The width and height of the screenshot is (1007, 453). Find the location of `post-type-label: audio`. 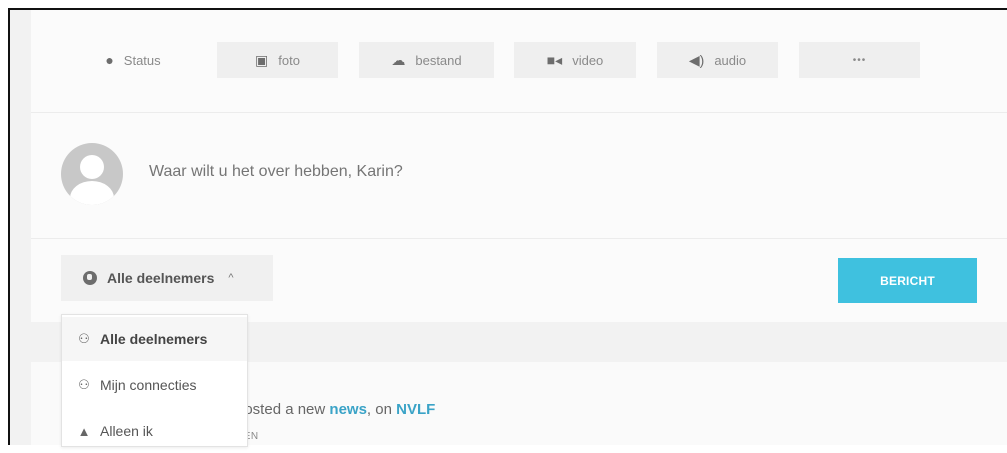

post-type-label: audio is located at coordinates (730, 60).